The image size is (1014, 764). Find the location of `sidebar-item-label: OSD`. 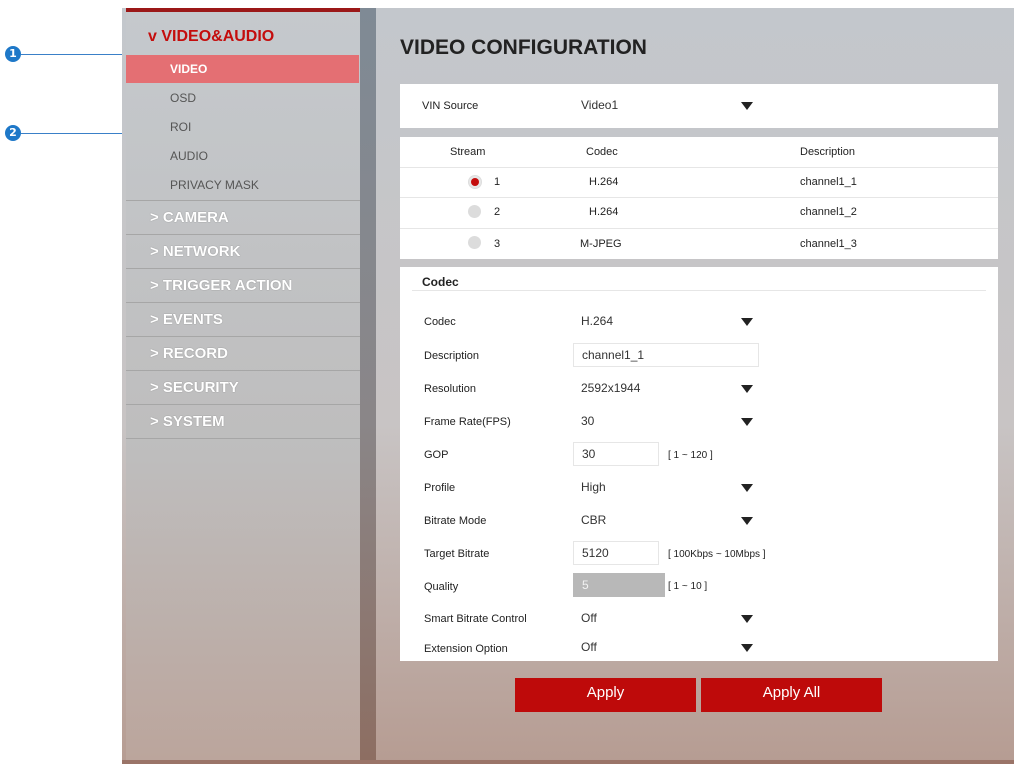

sidebar-item-label: OSD is located at coordinates (183, 98).